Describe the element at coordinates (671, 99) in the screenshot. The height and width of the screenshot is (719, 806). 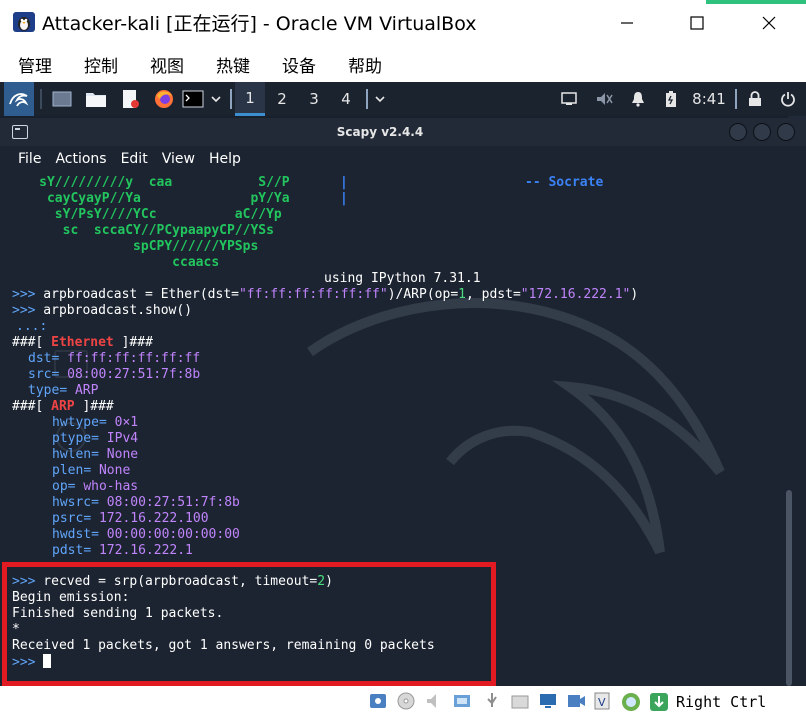
I see `power-tray-button` at that location.